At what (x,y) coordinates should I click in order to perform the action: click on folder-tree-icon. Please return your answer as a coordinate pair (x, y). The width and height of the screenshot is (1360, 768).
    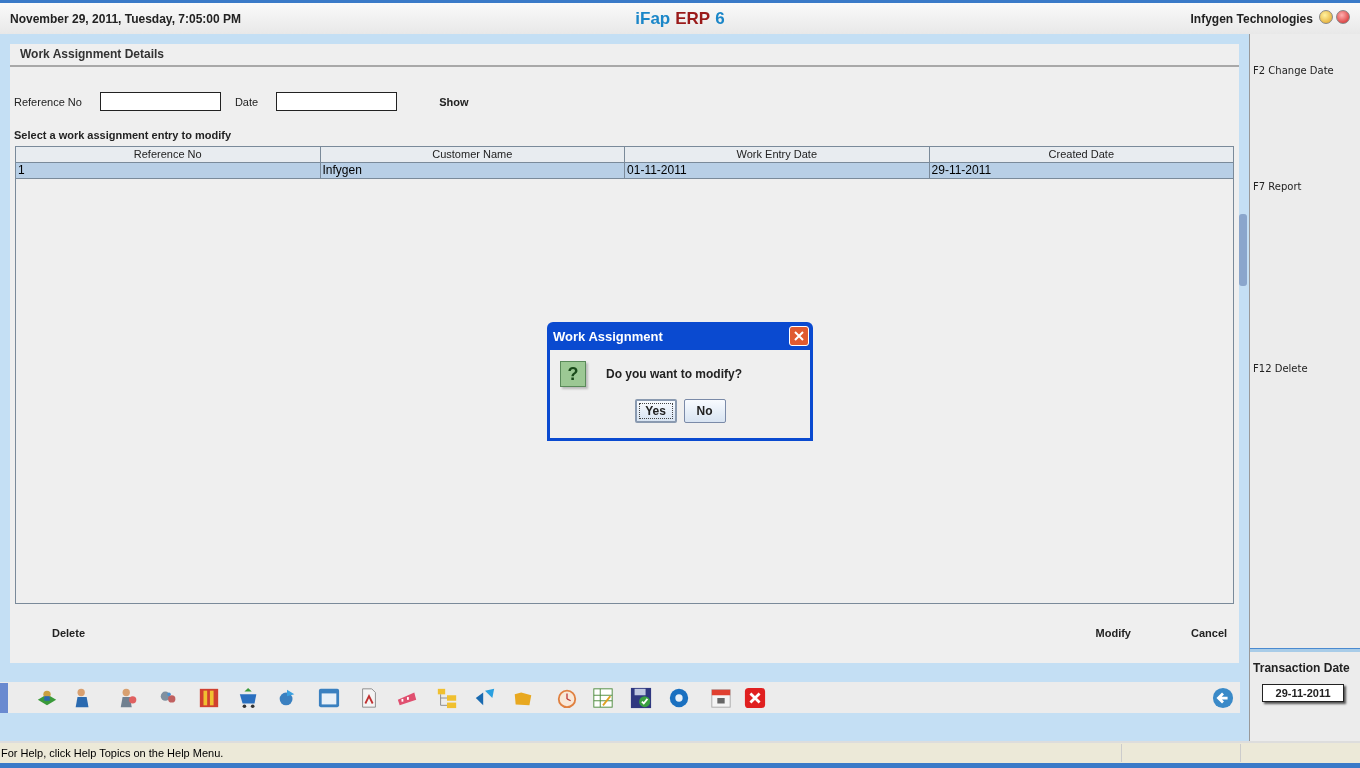
    Looking at the image, I should click on (447, 697).